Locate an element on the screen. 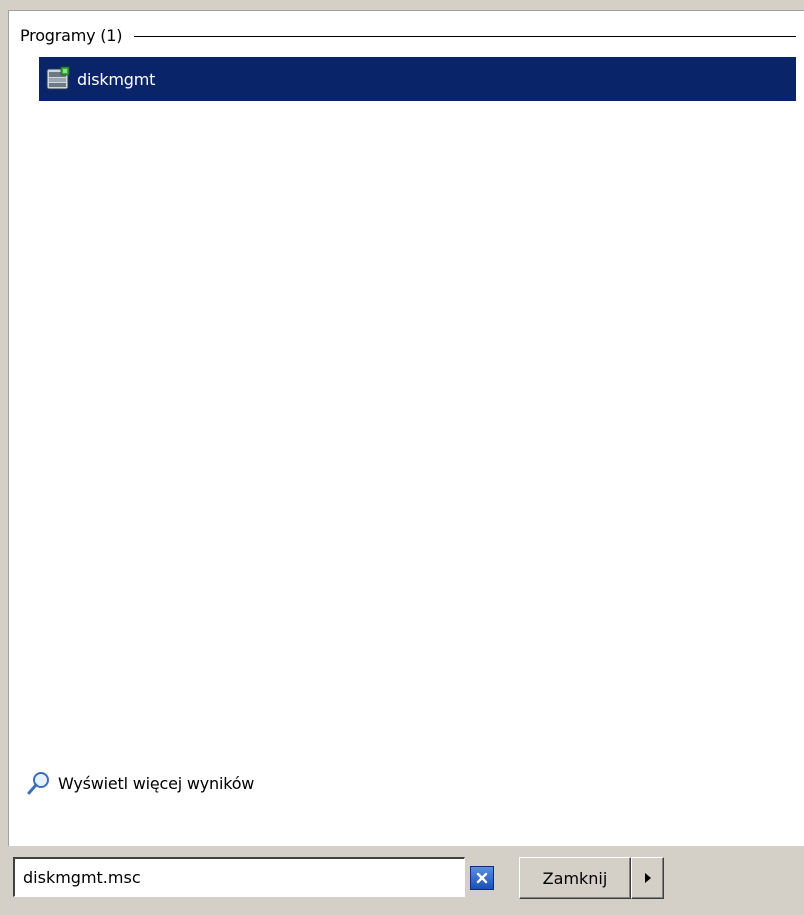 This screenshot has height=915, width=804. disk-management-icon is located at coordinates (58, 79).